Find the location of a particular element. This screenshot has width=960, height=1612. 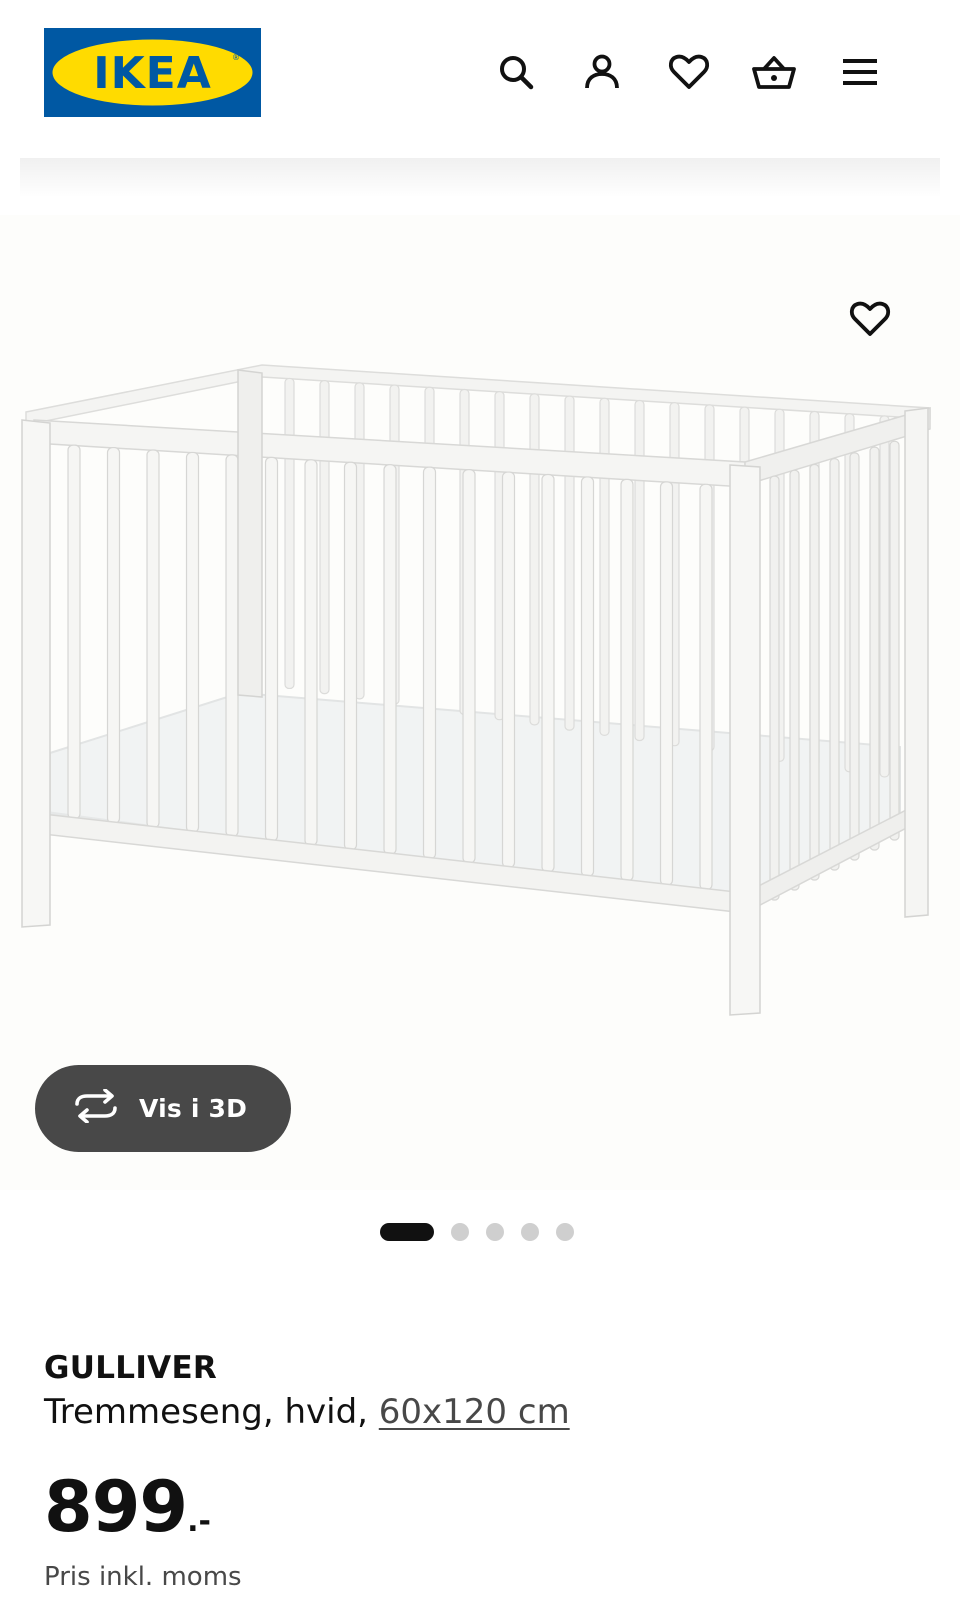

view-3d-button: Vis i 3D is located at coordinates (163, 1108).